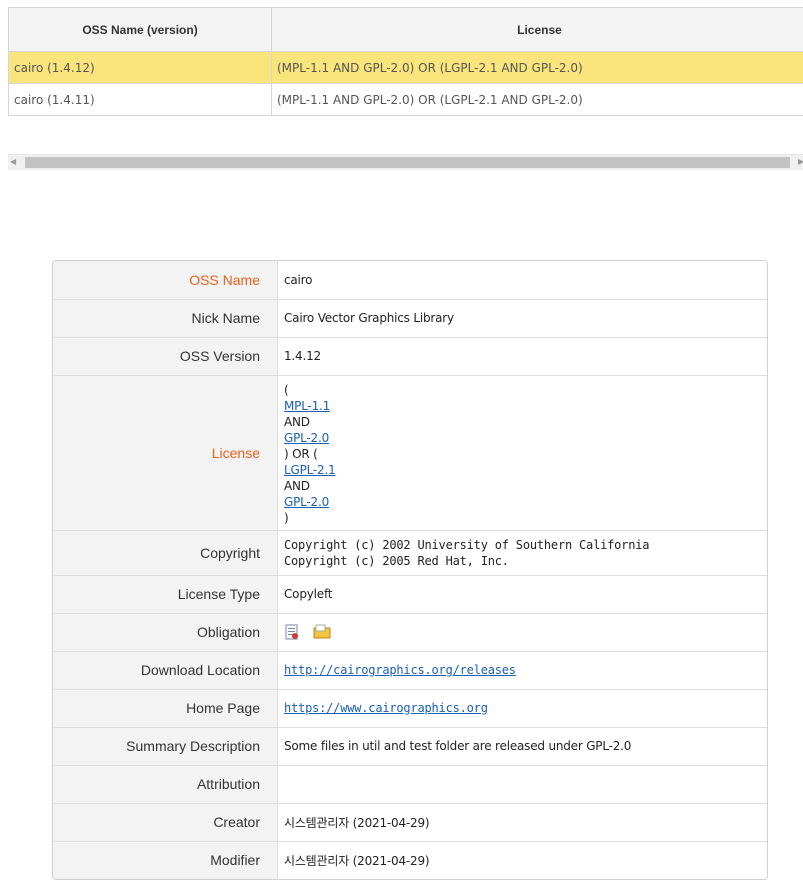  I want to click on detail-row-creator: Creator 시스템관리자 (2021-04-29), so click(410, 822).